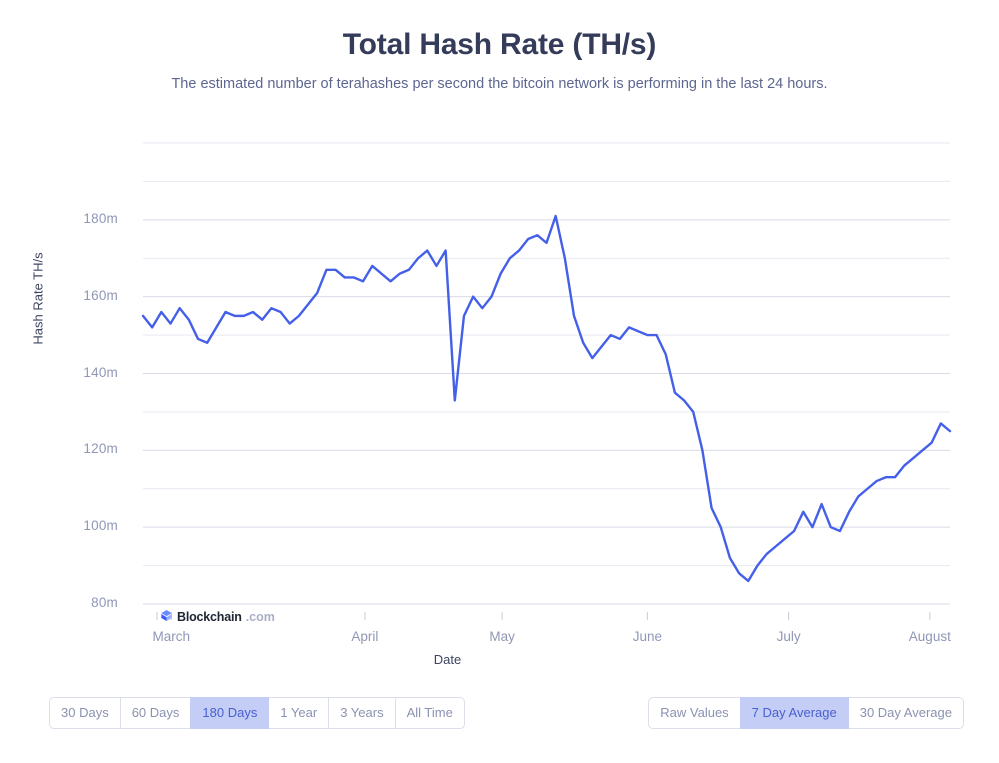 The height and width of the screenshot is (763, 999). What do you see at coordinates (647, 636) in the screenshot?
I see `x-axis-tick-label: June` at bounding box center [647, 636].